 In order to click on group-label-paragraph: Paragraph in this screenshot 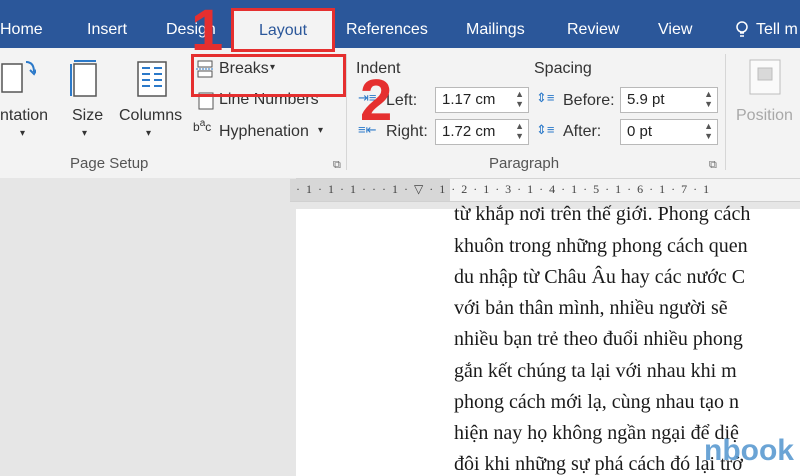, I will do `click(524, 163)`.